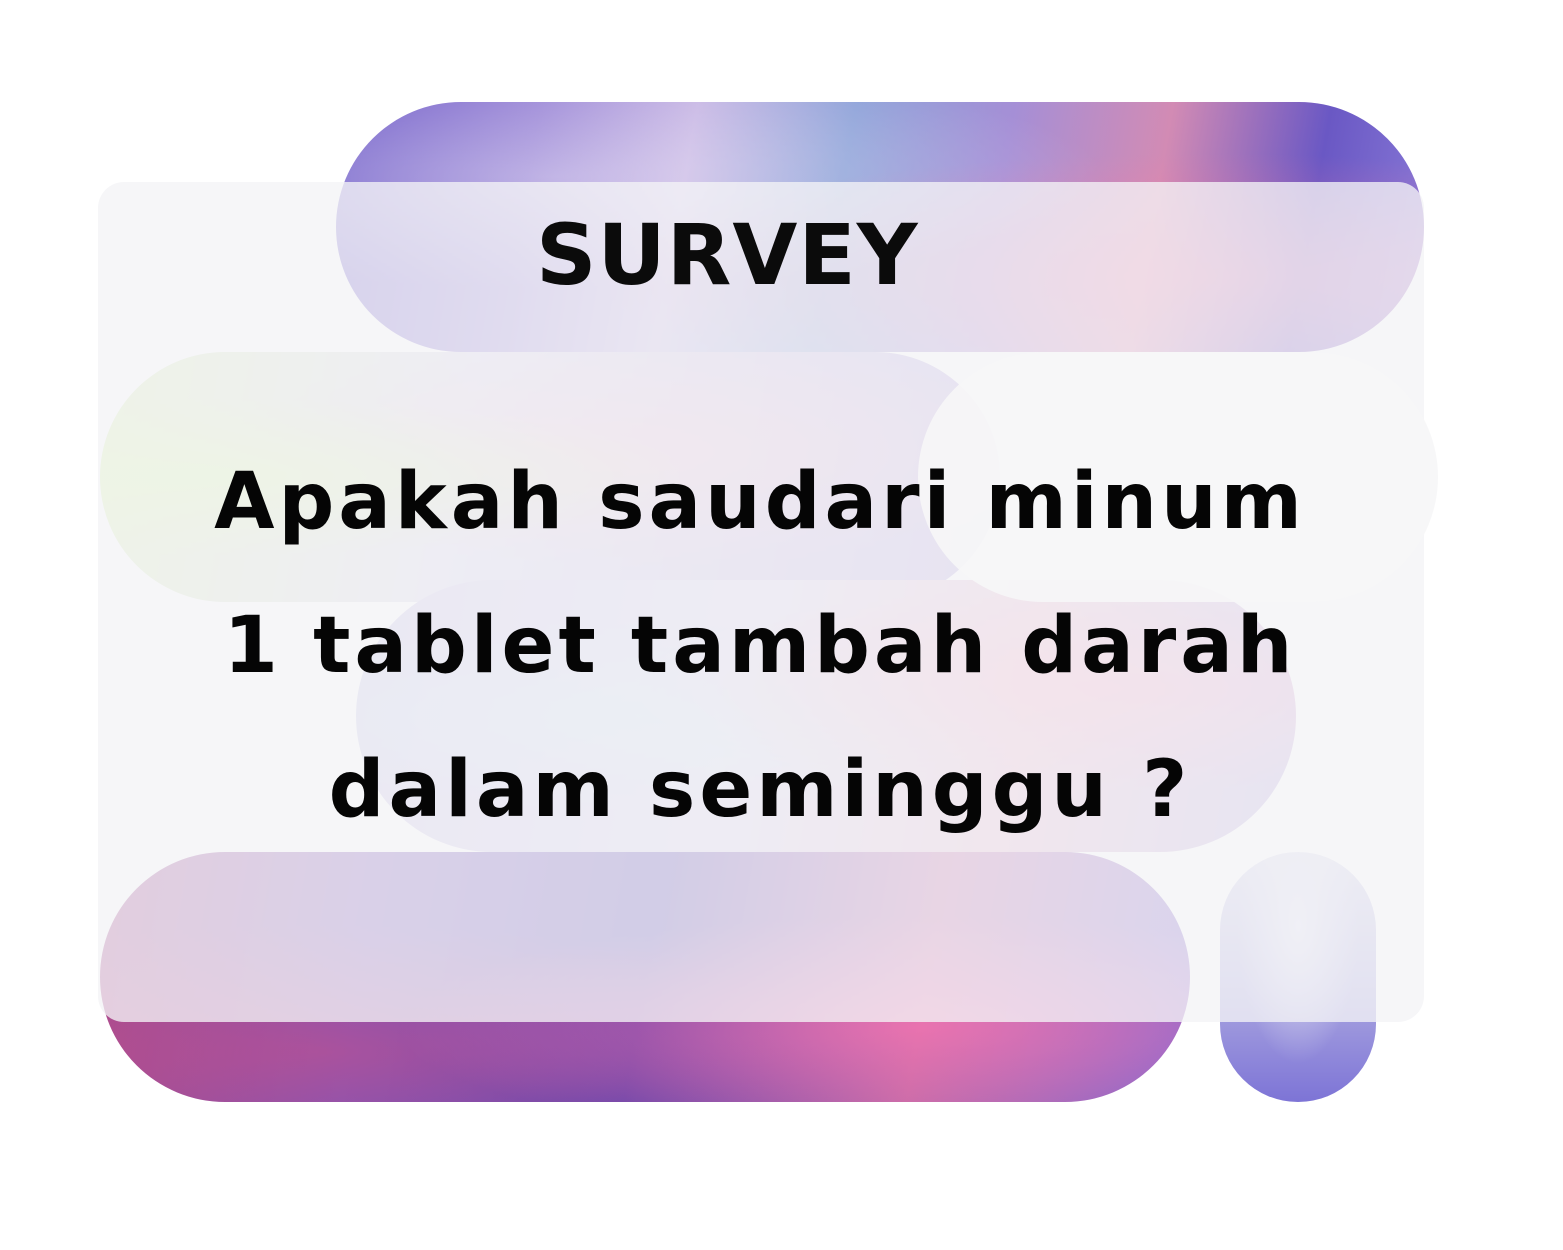 The image size is (1563, 1250). I want to click on question-line-1: Apakah saudari minum, so click(760, 502).